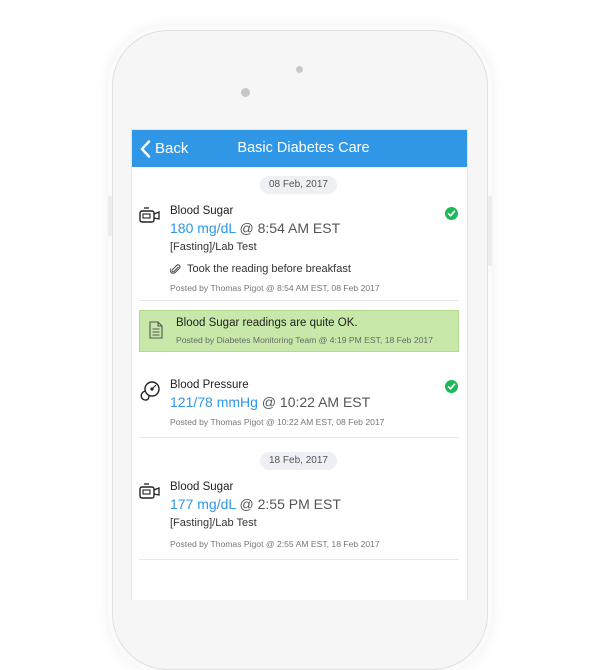  What do you see at coordinates (156, 330) in the screenshot?
I see `document-icon` at bounding box center [156, 330].